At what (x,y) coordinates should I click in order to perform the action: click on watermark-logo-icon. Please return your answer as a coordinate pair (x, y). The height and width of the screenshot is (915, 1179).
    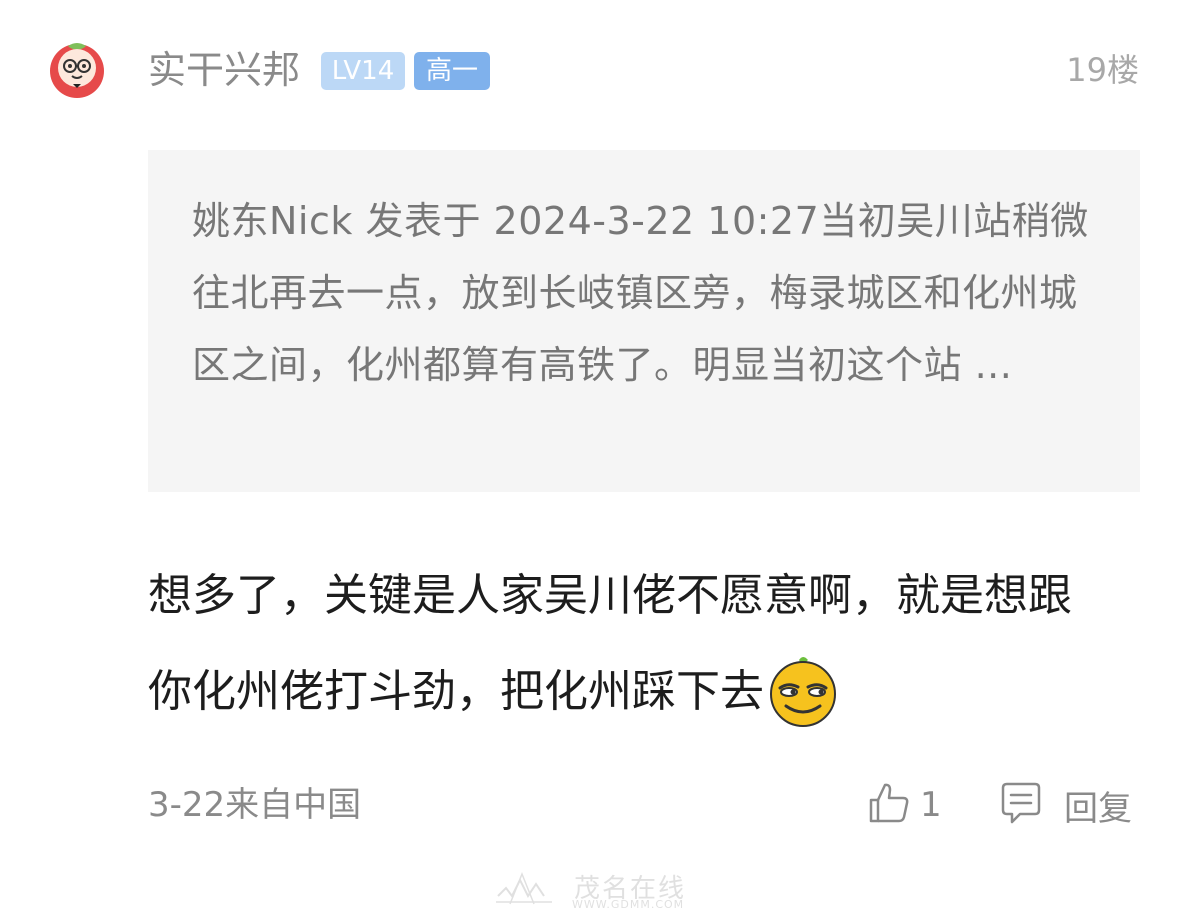
    Looking at the image, I should click on (524, 888).